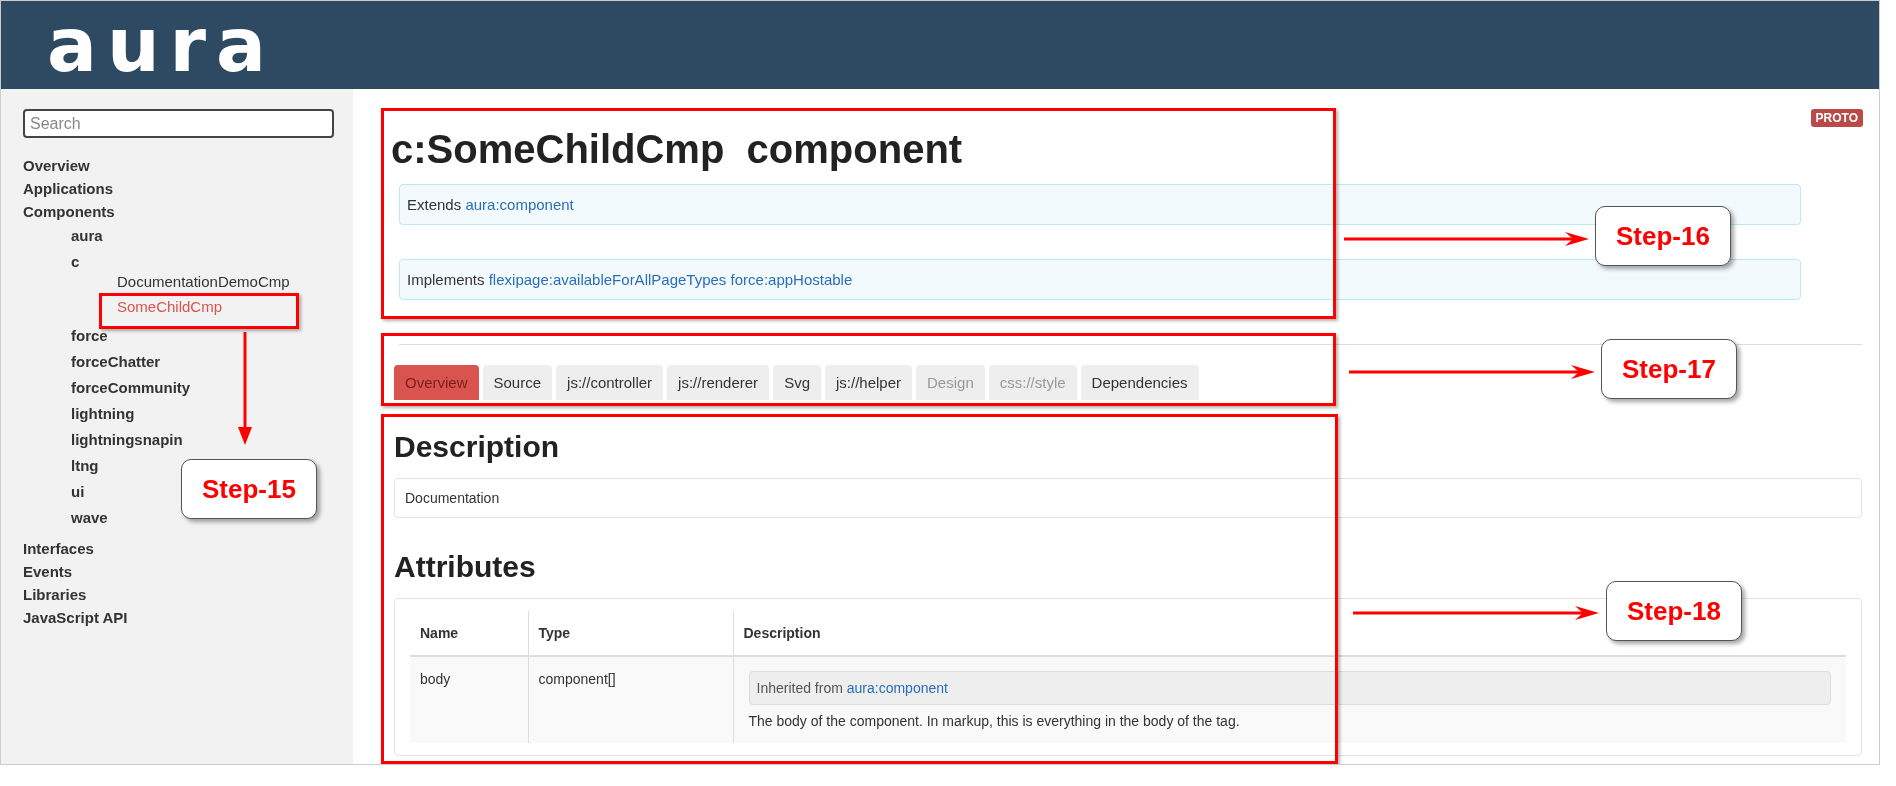 The height and width of the screenshot is (786, 1896). What do you see at coordinates (1836, 118) in the screenshot?
I see `proto-badge: PROTO` at bounding box center [1836, 118].